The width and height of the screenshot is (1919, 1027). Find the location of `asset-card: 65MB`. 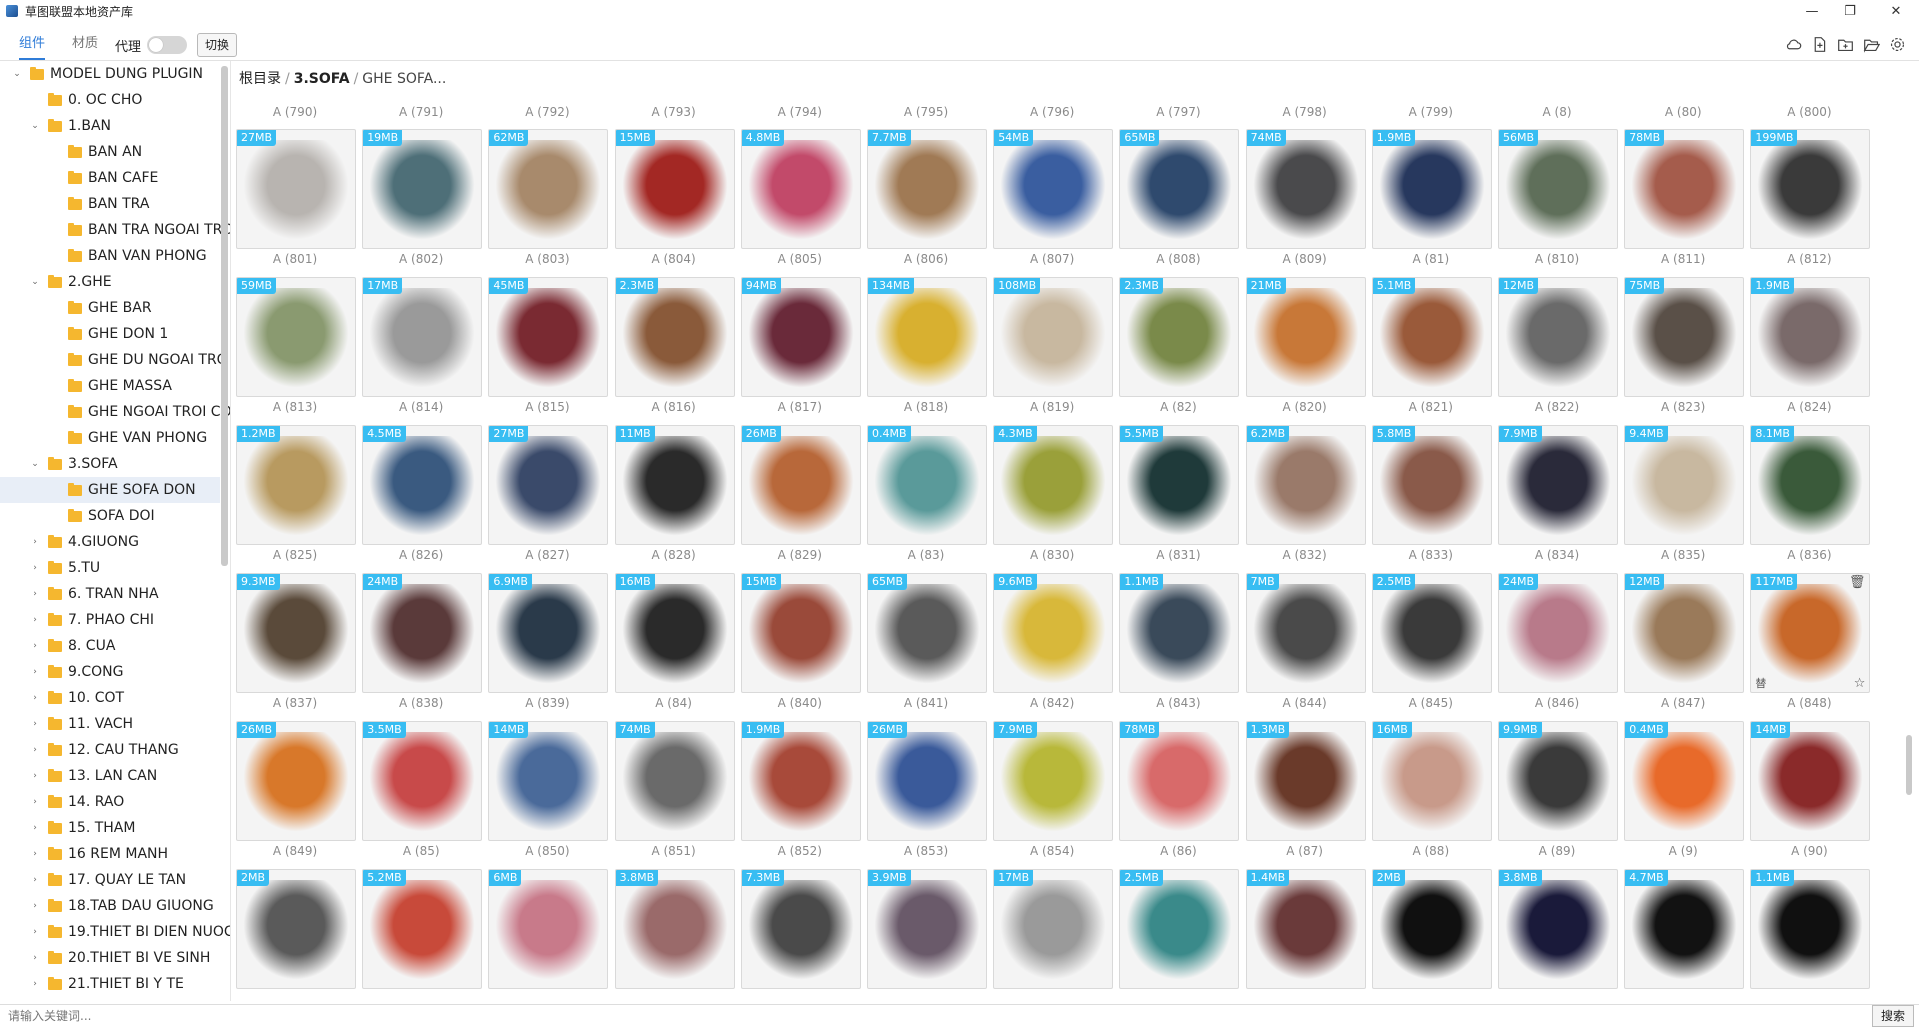

asset-card: 65MB is located at coordinates (927, 633).